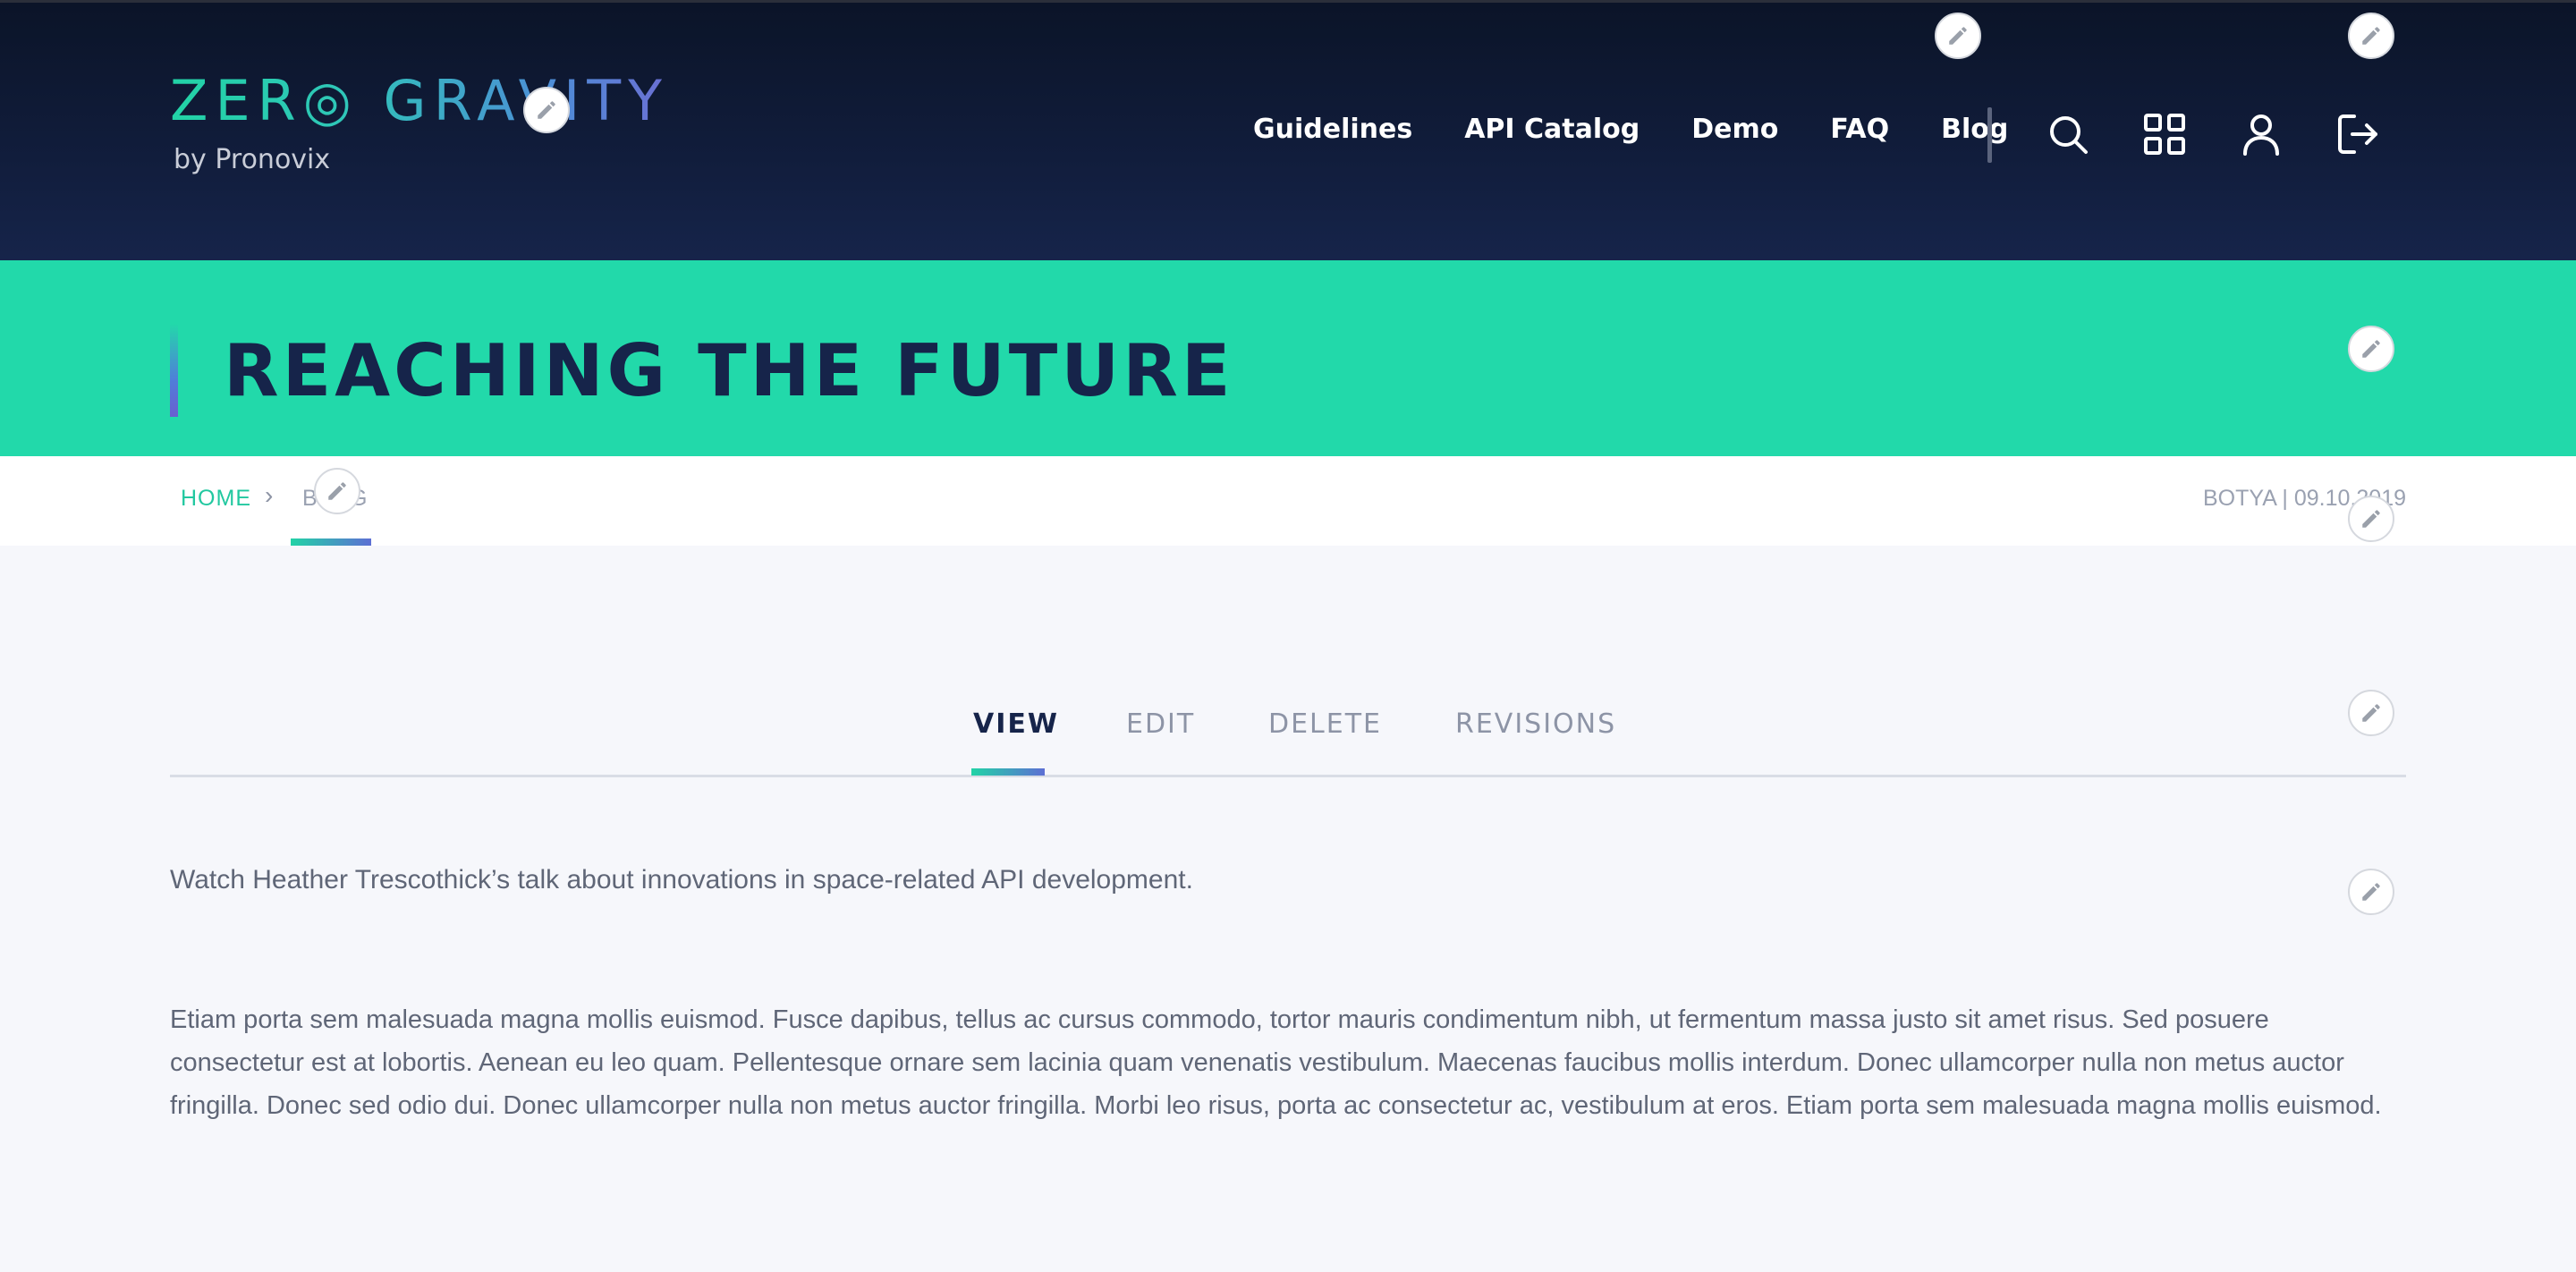 This screenshot has width=2576, height=1272. I want to click on site-logo: ZER◎ GRAVITY by Pronovix, so click(419, 122).